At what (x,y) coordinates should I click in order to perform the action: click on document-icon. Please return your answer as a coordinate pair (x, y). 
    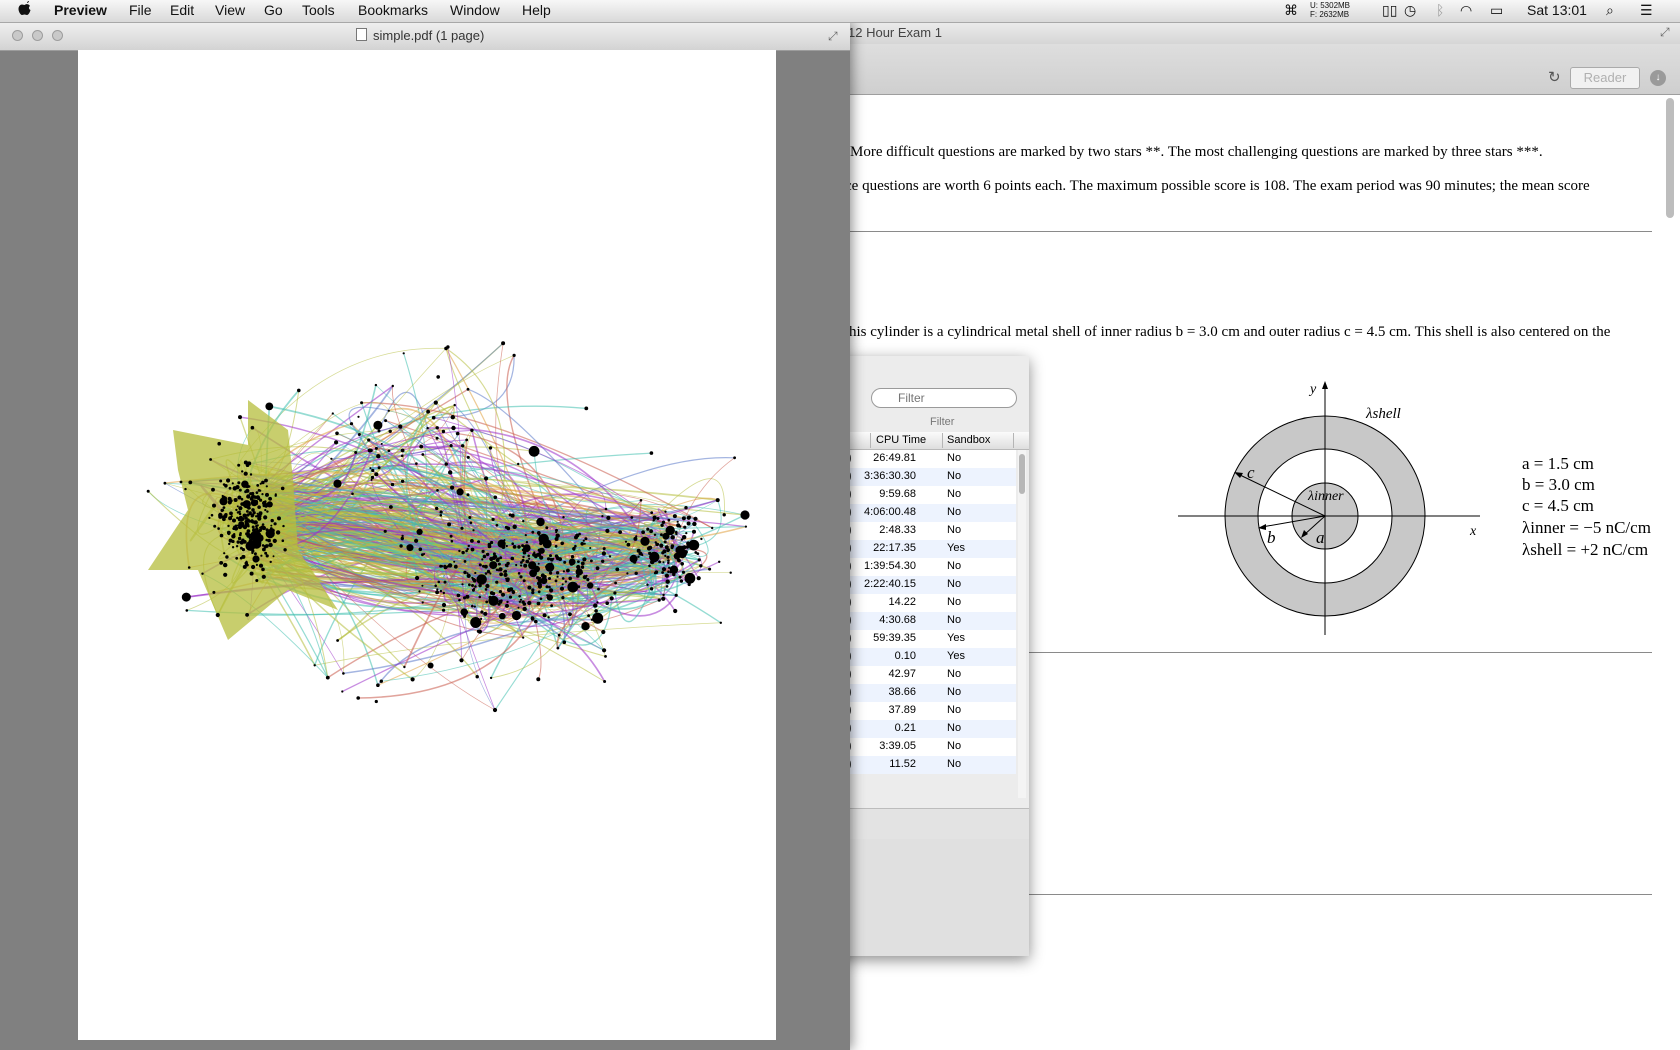
    Looking at the image, I should click on (361, 34).